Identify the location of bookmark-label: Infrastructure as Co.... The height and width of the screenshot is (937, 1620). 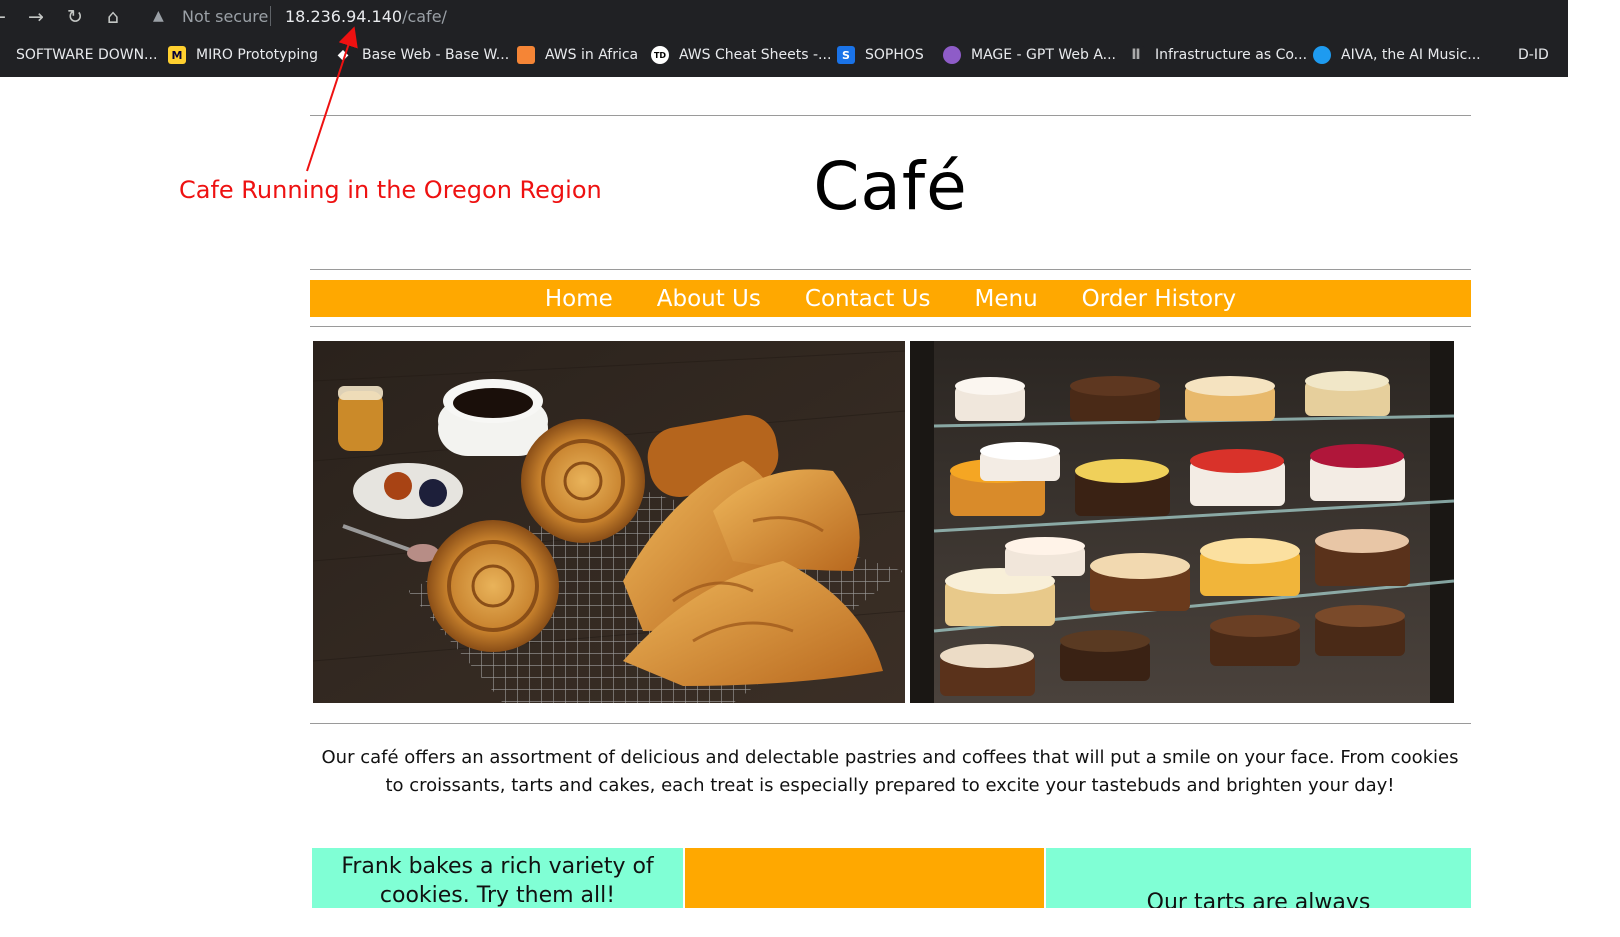
(1231, 55).